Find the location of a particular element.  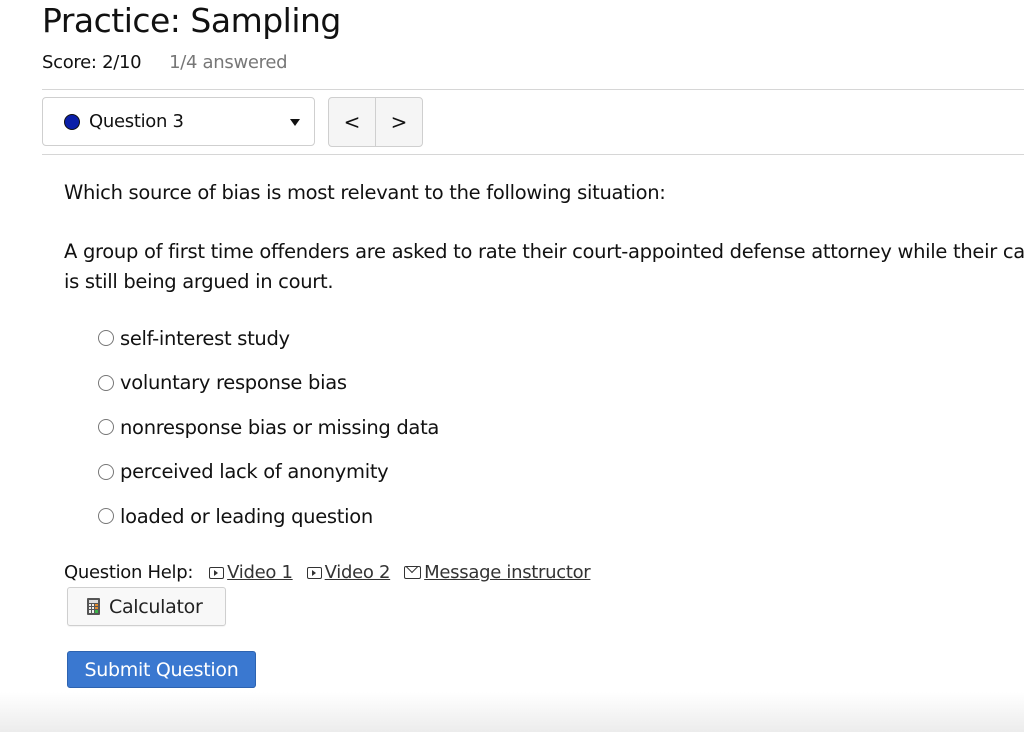

divider-top is located at coordinates (533, 89).